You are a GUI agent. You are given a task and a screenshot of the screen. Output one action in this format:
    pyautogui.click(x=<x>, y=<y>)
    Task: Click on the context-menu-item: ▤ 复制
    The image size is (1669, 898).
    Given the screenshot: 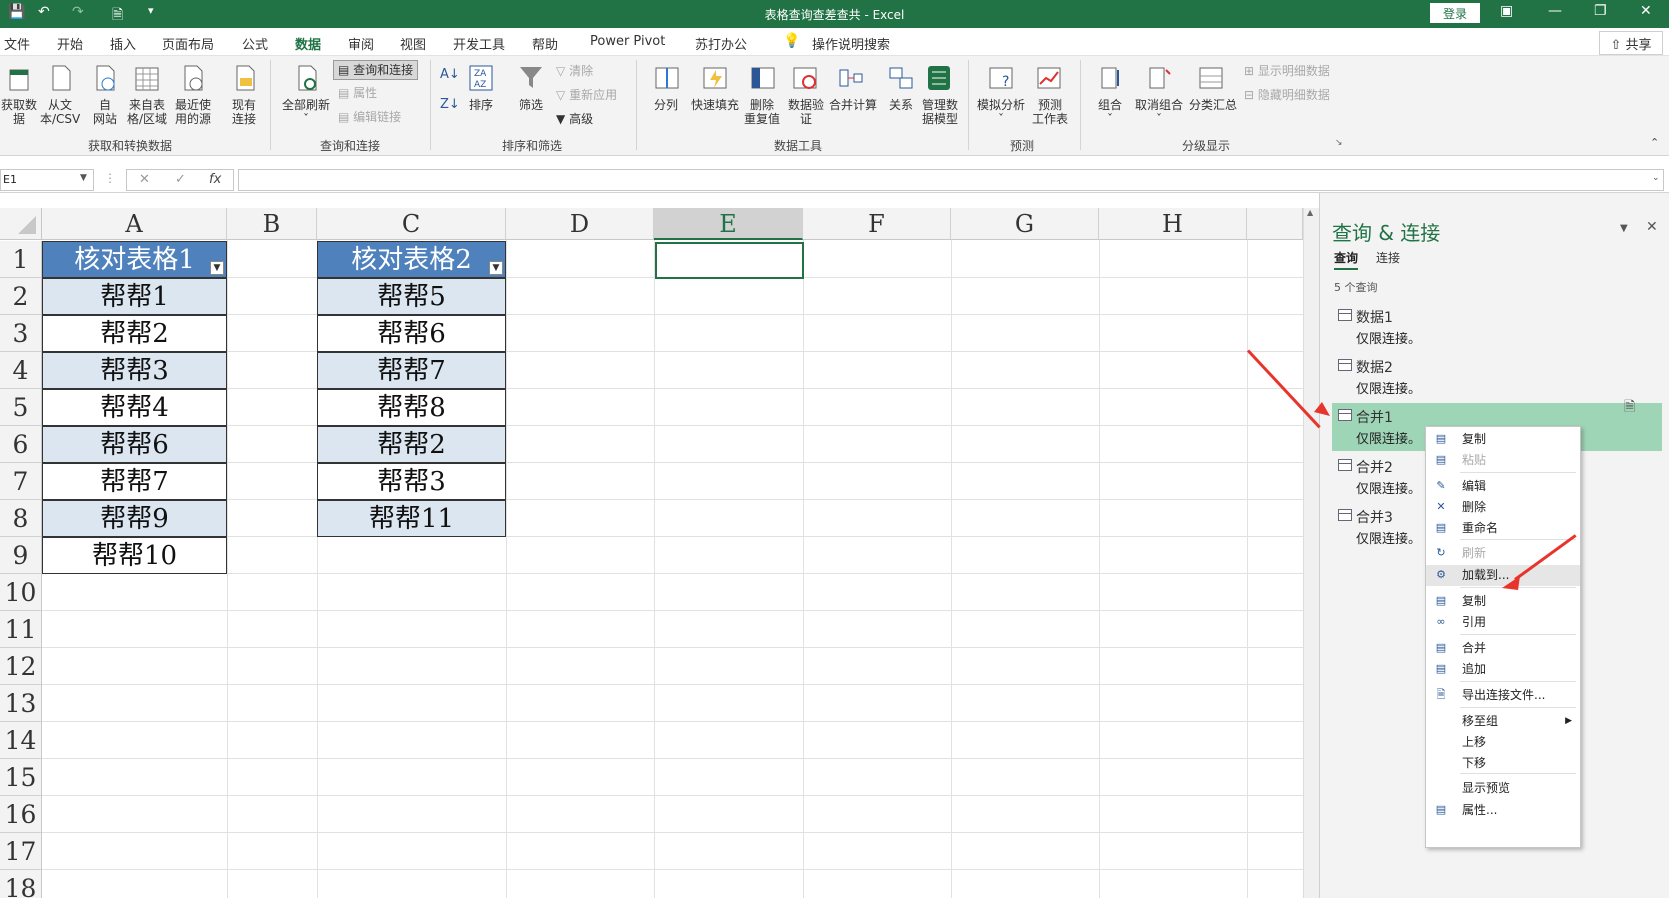 What is the action you would take?
    pyautogui.click(x=1503, y=439)
    